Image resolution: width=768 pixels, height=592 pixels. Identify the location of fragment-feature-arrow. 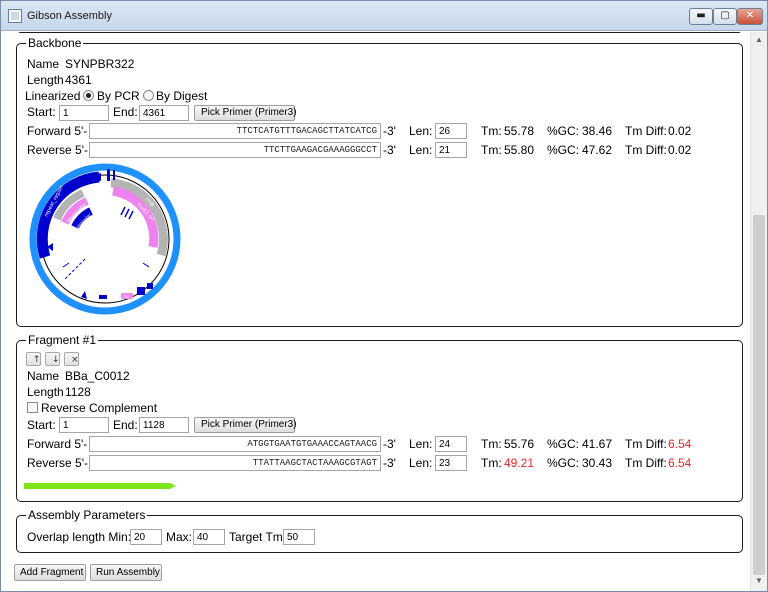
(100, 486).